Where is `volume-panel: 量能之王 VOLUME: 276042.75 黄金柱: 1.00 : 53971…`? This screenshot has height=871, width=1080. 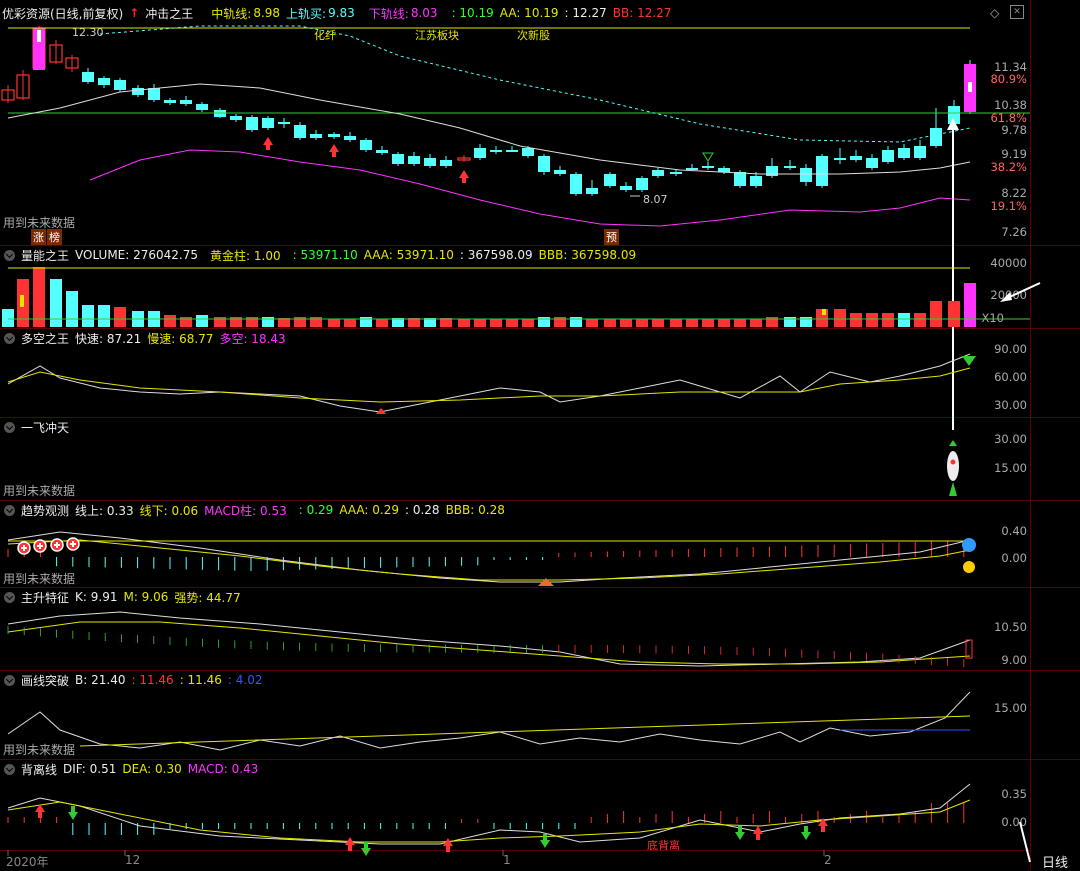
volume-panel: 量能之王 VOLUME: 276042.75 黄金柱: 1.00 : 53971… is located at coordinates (515, 287).